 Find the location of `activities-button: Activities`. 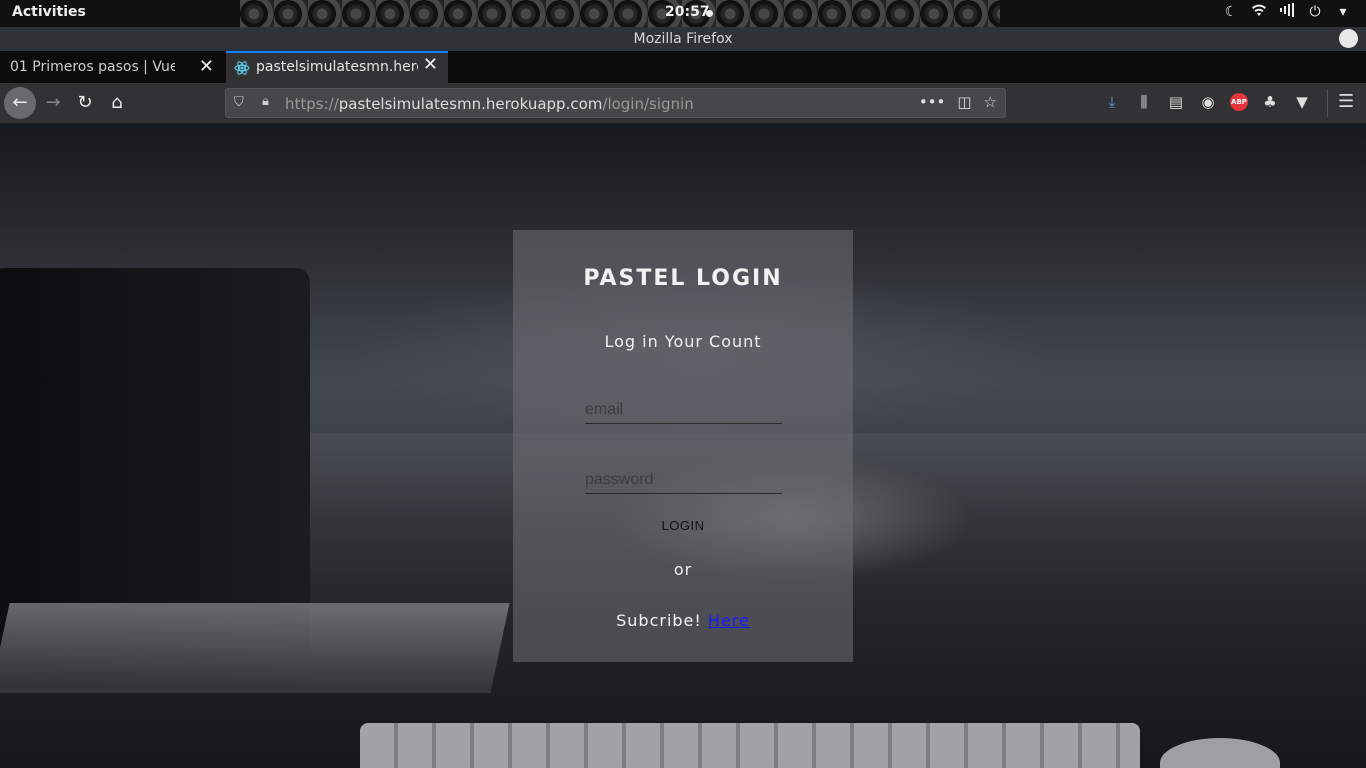

activities-button: Activities is located at coordinates (49, 12).